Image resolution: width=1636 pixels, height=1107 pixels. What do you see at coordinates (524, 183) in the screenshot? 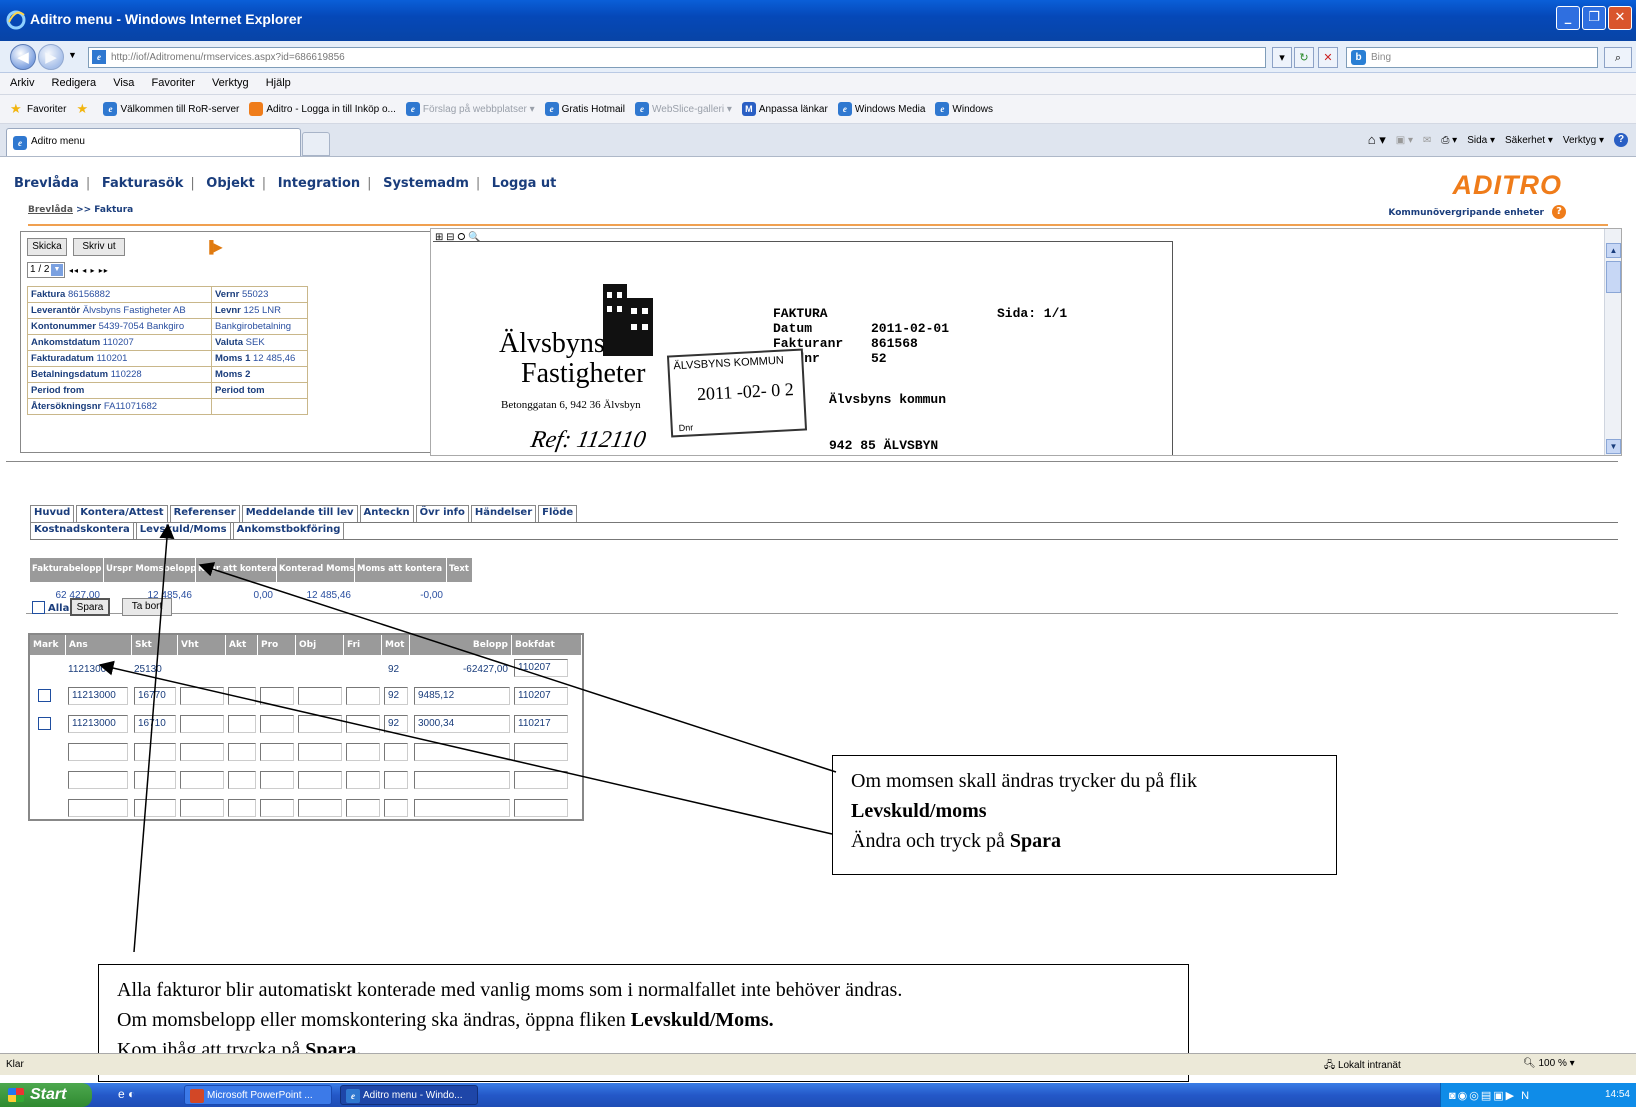
I see `nav-logga-ut: Logga ut` at bounding box center [524, 183].